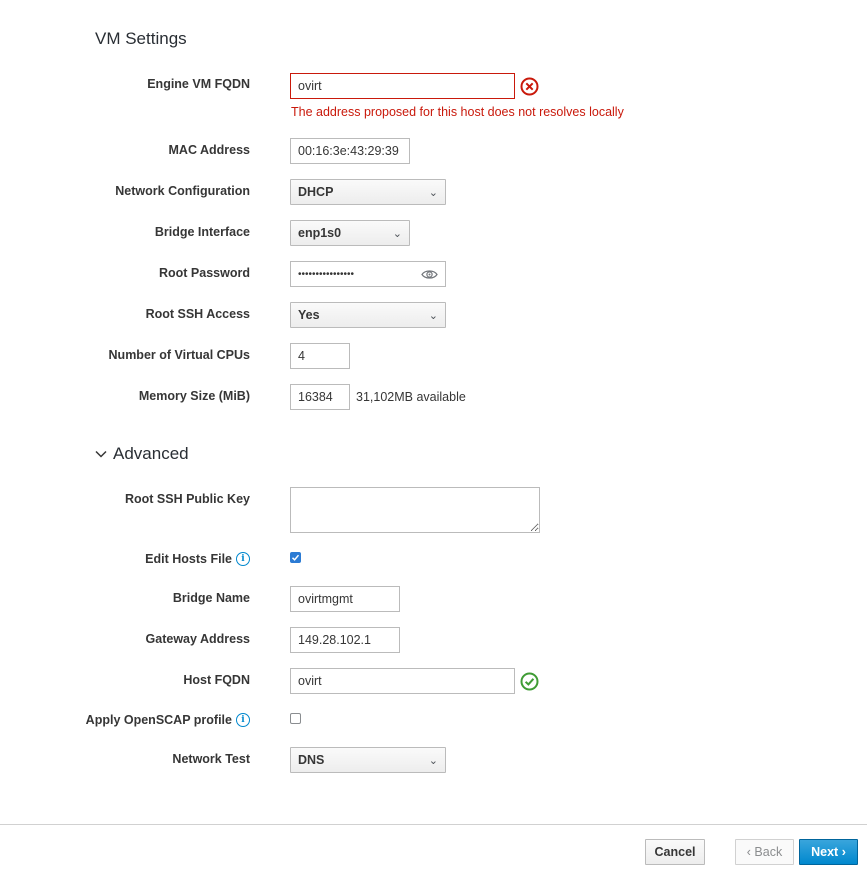 Image resolution: width=867 pixels, height=875 pixels. Describe the element at coordinates (197, 639) in the screenshot. I see `gateway-address-label: Gateway Address` at that location.